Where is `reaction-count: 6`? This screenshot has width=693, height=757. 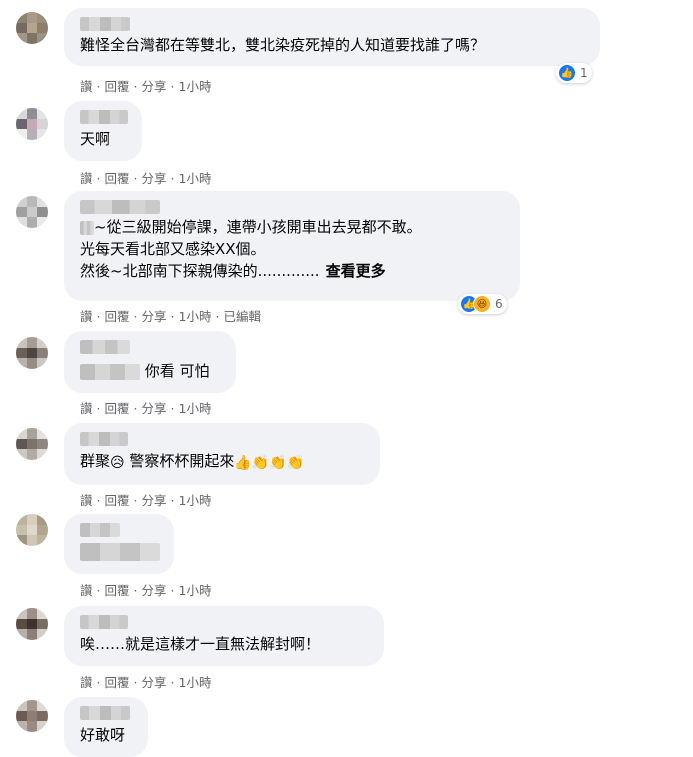 reaction-count: 6 is located at coordinates (499, 304).